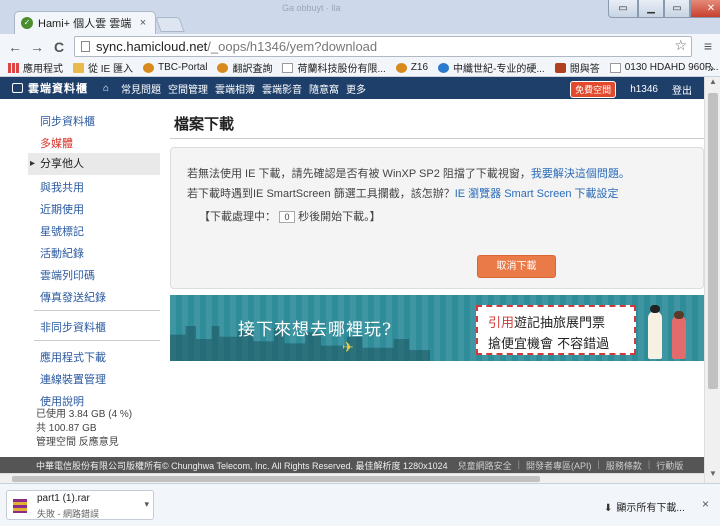  Describe the element at coordinates (94, 164) in the screenshot. I see `sidebar-item: 分享他人` at that location.